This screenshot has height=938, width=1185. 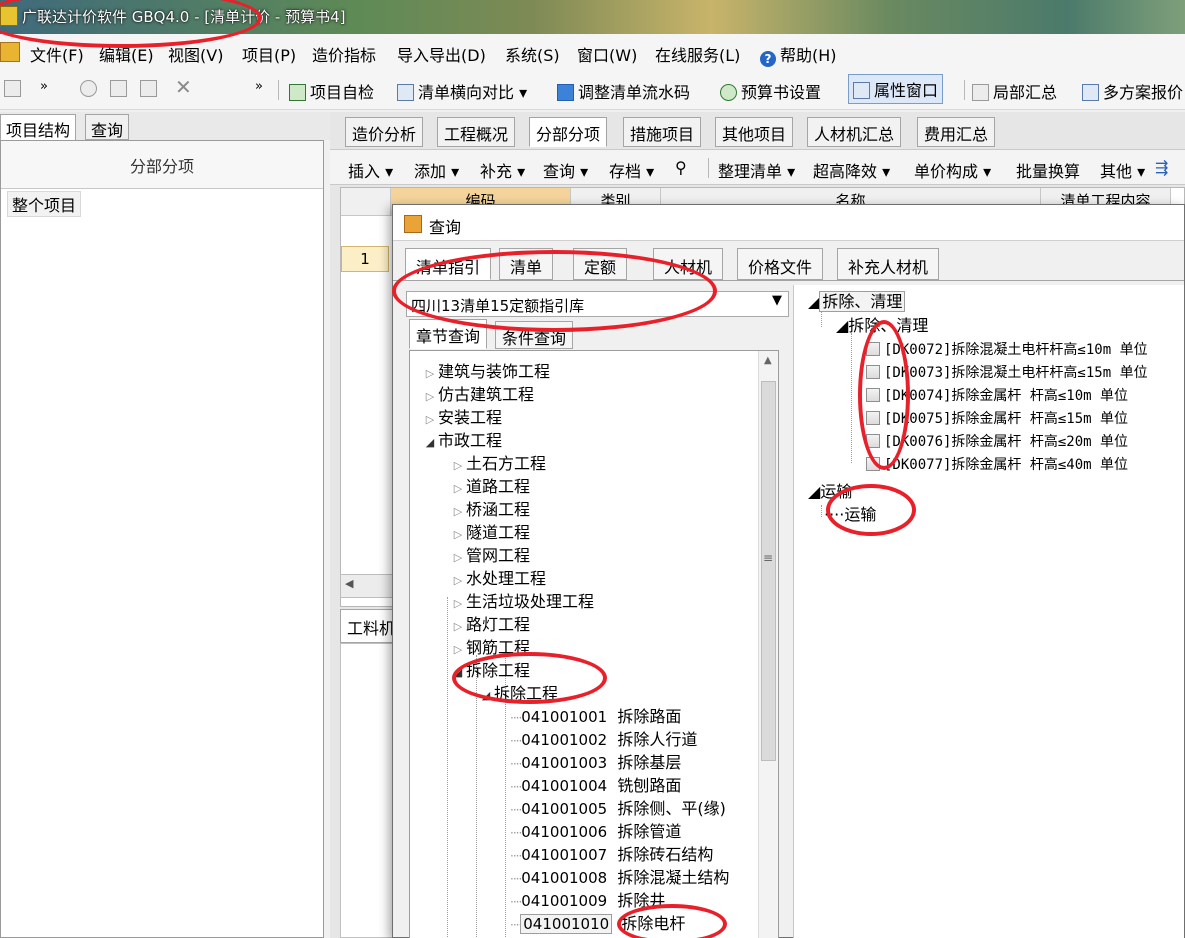 I want to click on tree-node: ▷ 管网工程, so click(x=490, y=557).